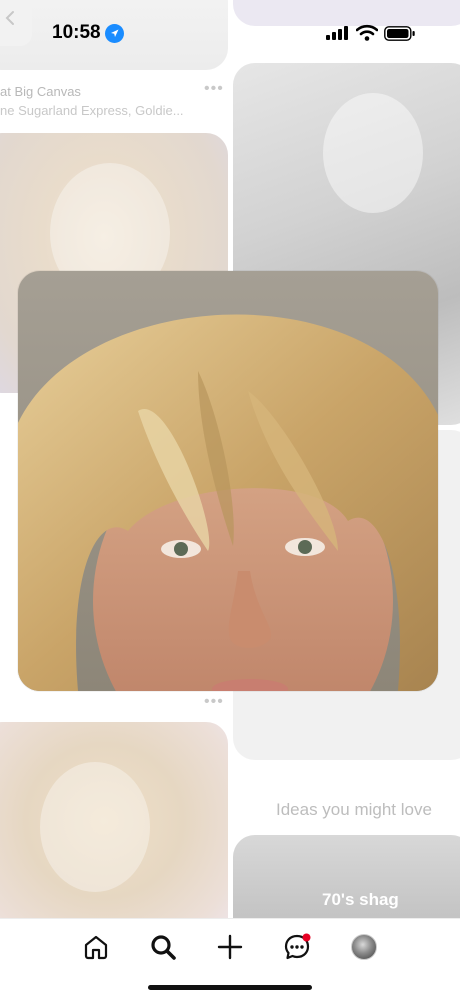 Image resolution: width=460 pixels, height=1000 pixels. Describe the element at coordinates (16, 23) in the screenshot. I see `back-button` at that location.